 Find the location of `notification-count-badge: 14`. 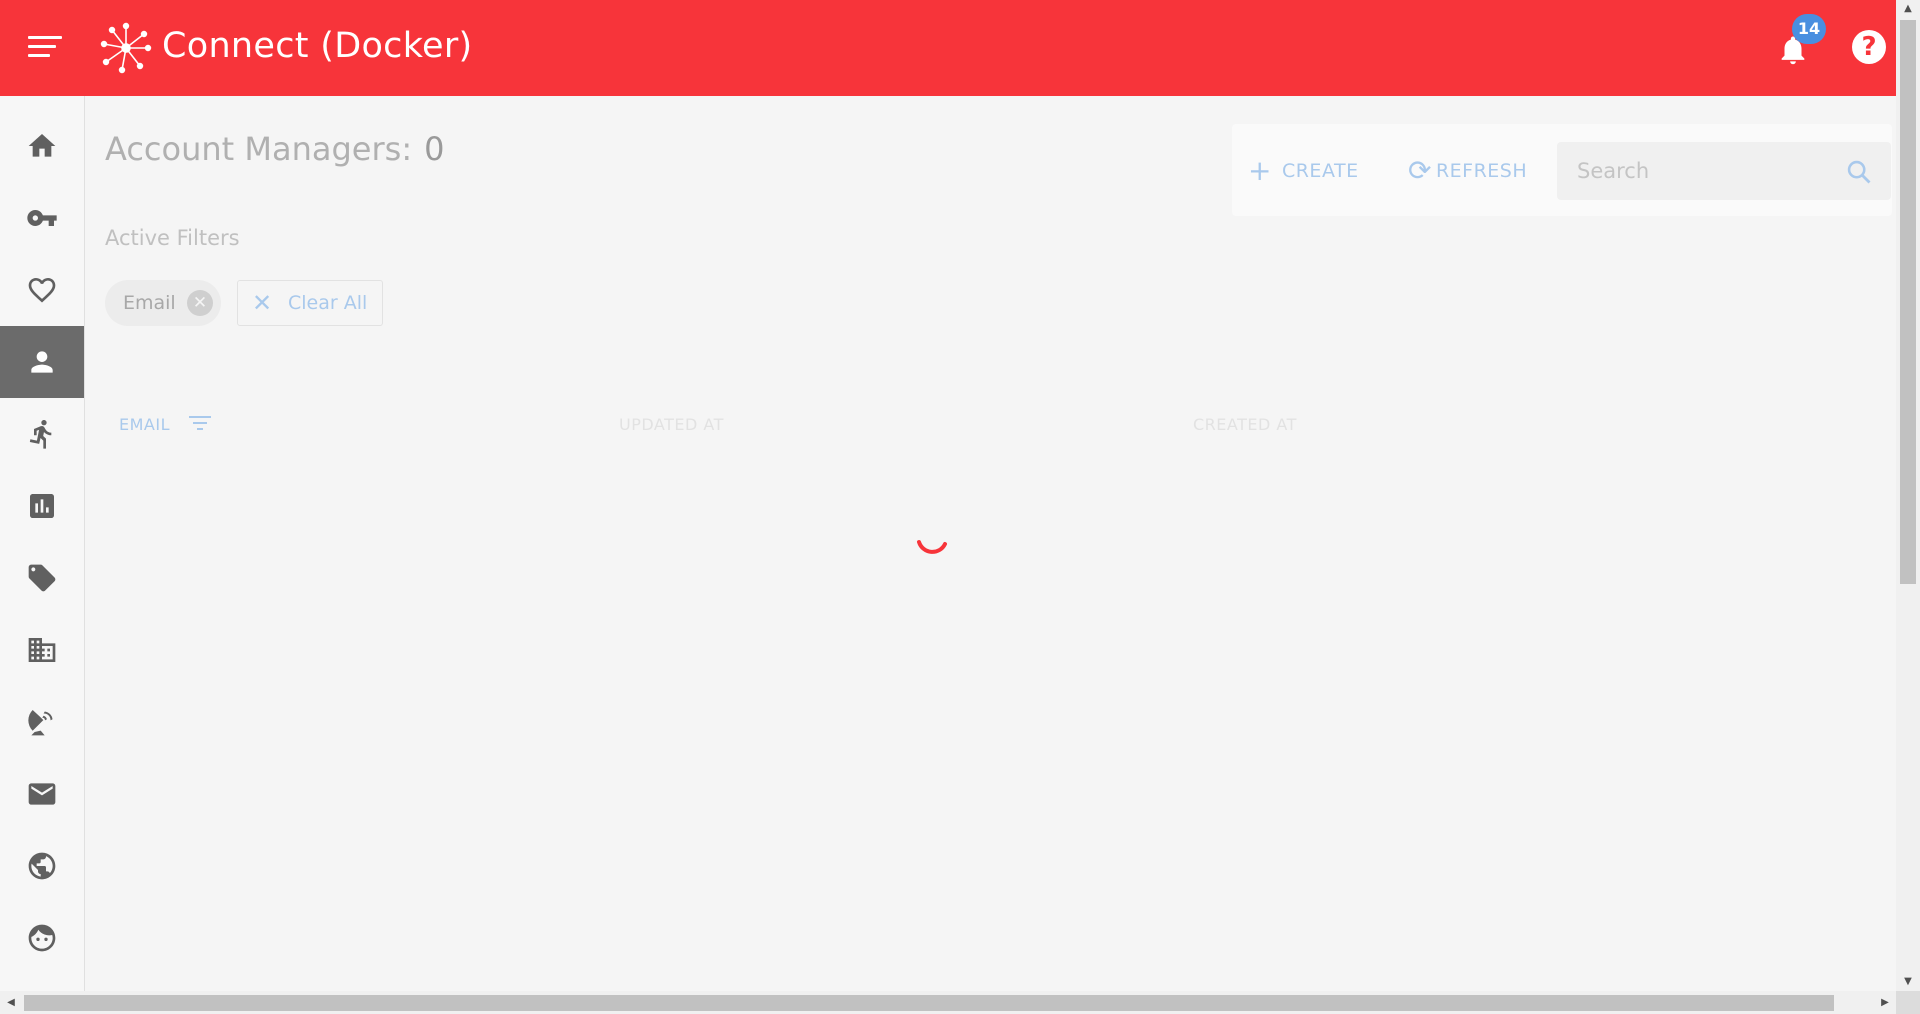

notification-count-badge: 14 is located at coordinates (1809, 29).